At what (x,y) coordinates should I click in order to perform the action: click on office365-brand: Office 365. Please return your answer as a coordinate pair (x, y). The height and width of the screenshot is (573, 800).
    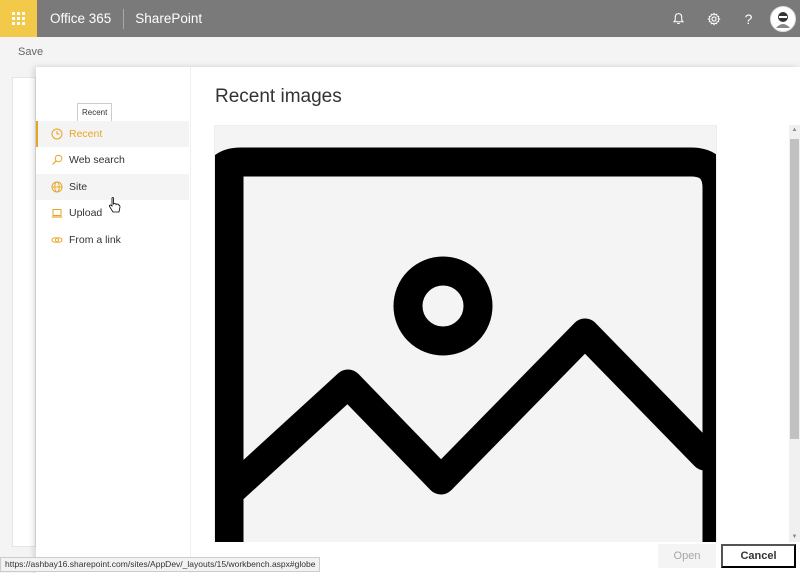
    Looking at the image, I should click on (87, 18).